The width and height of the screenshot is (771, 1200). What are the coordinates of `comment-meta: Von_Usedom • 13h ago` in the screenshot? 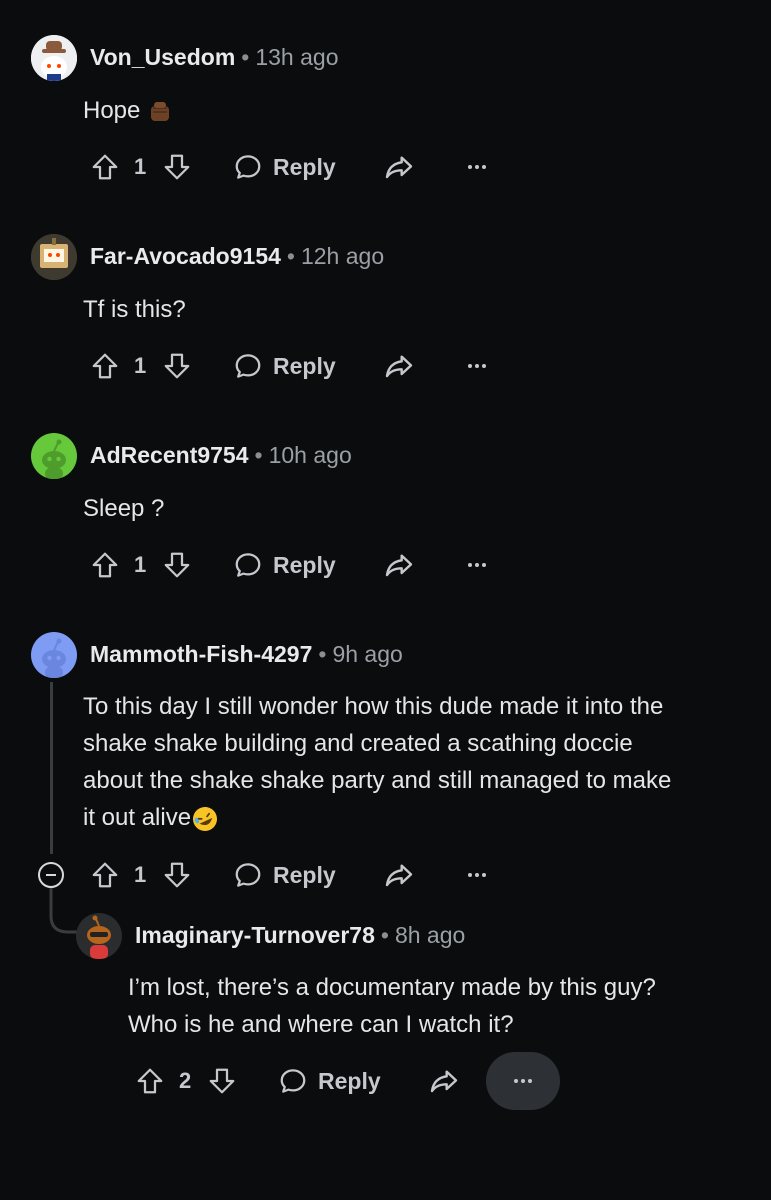 It's located at (214, 57).